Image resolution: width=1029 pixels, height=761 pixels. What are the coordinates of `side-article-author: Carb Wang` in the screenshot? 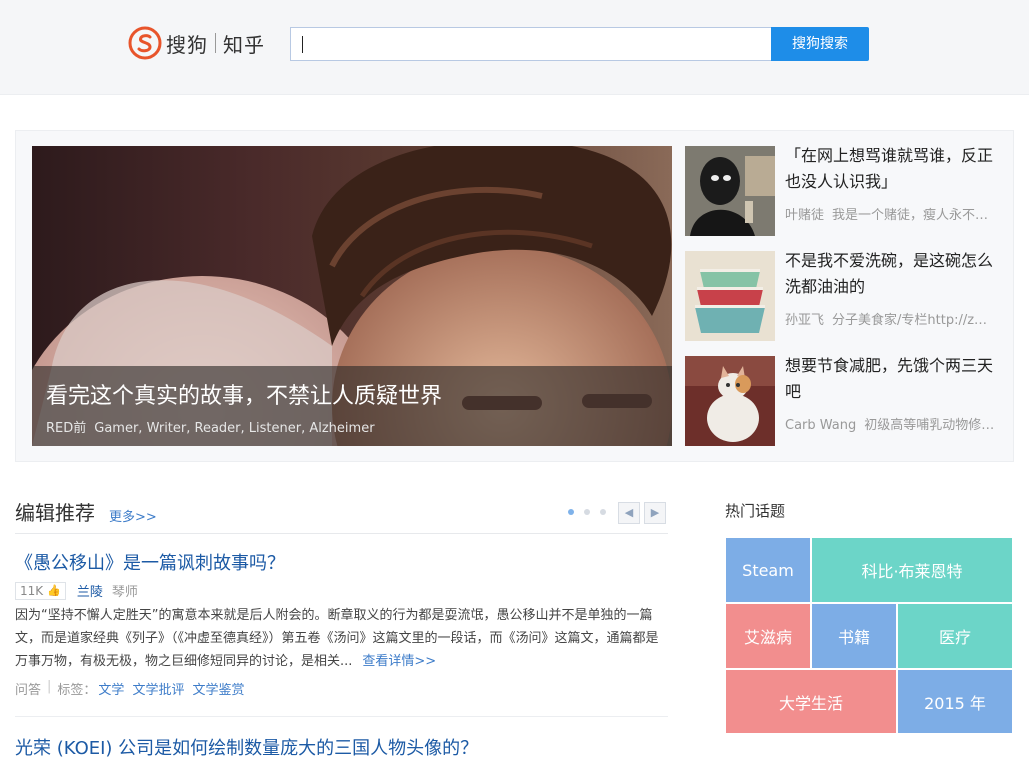 It's located at (820, 425).